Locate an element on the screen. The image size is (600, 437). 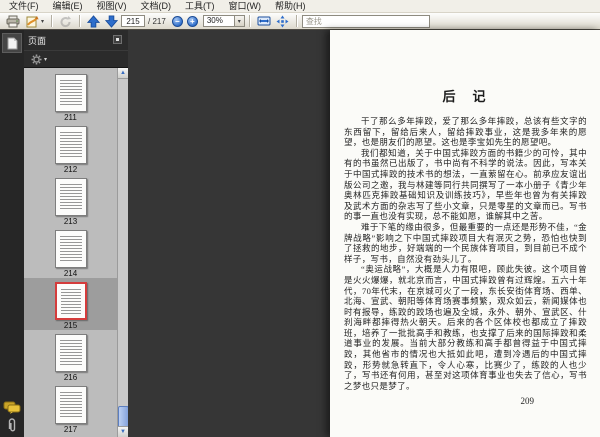
thumbnail-page-number: 217 is located at coordinates (70, 429).